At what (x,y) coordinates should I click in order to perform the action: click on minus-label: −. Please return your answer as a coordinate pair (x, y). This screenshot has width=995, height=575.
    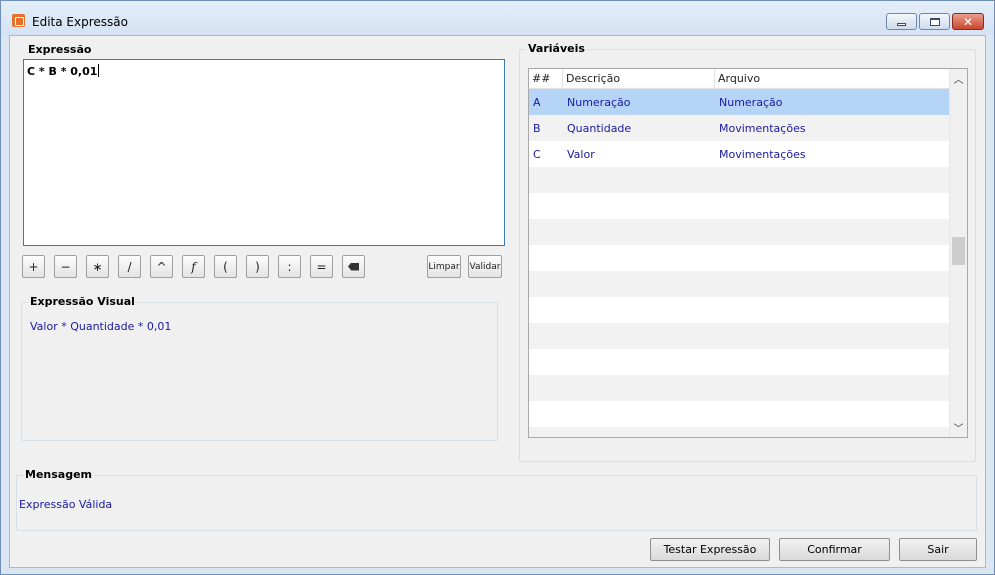
    Looking at the image, I should click on (65, 266).